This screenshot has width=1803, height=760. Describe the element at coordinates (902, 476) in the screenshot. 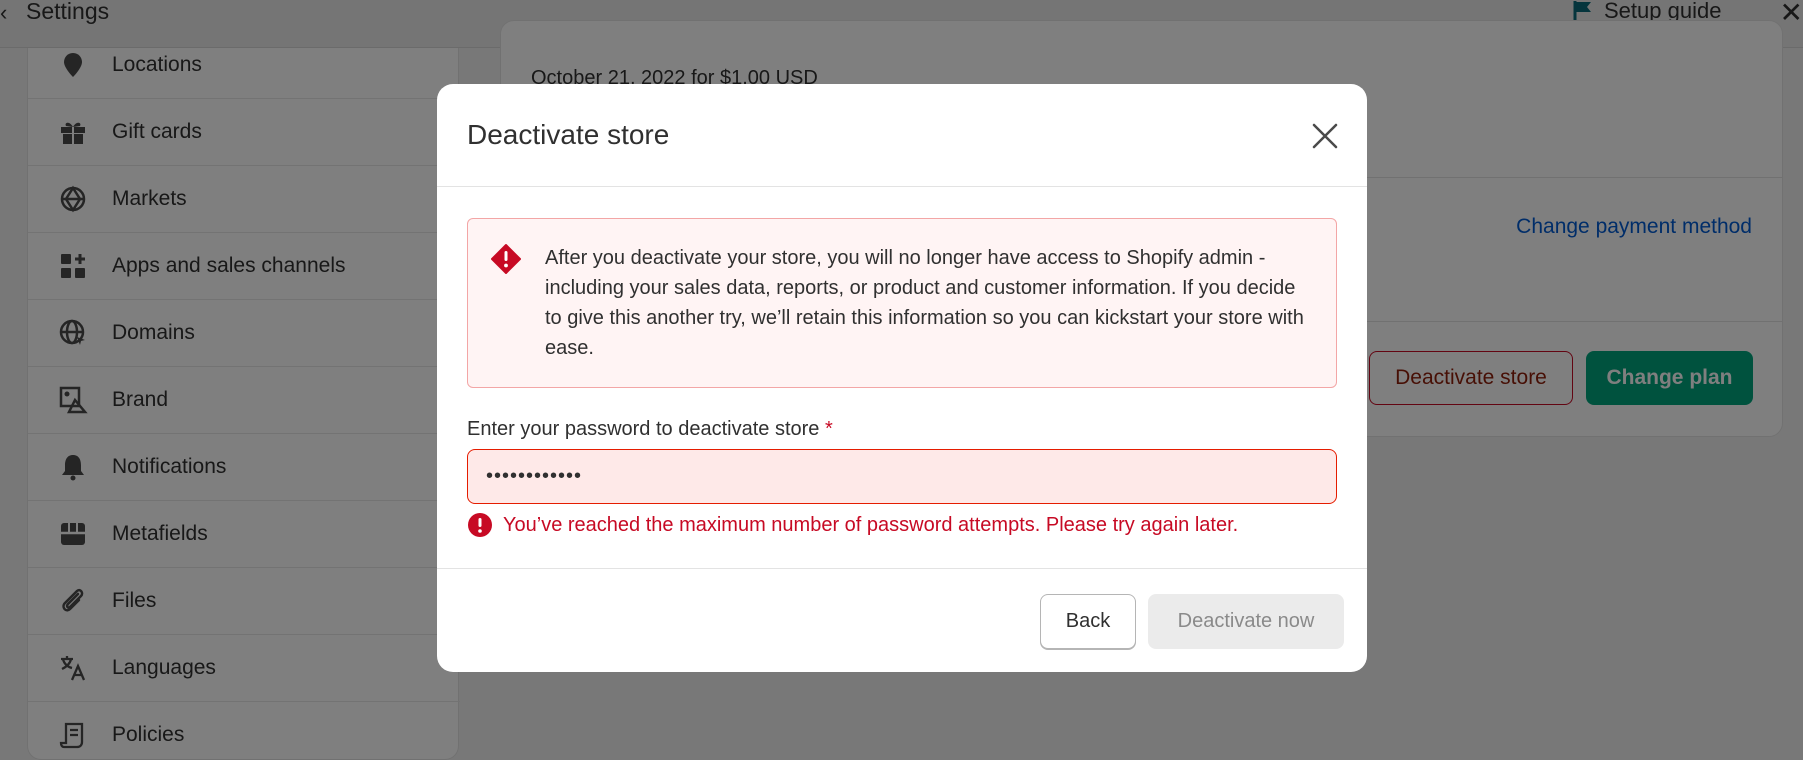

I see `password-input` at that location.